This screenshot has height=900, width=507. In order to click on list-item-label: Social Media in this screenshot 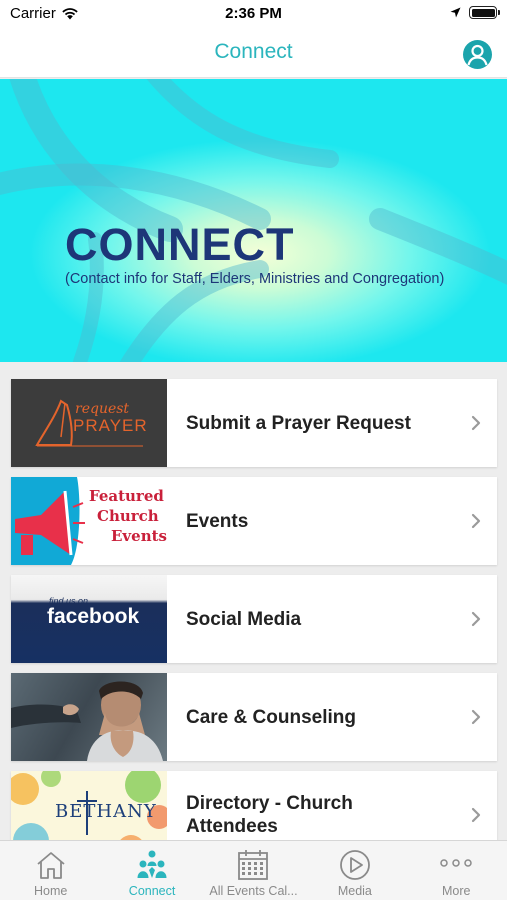, I will do `click(244, 619)`.